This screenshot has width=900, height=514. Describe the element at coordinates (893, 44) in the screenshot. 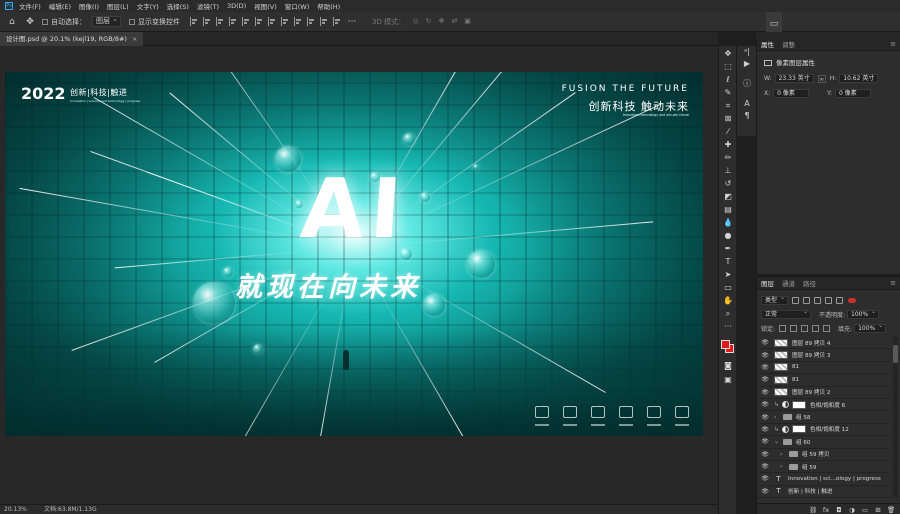

I see `panel-menu-icon: ≡` at that location.